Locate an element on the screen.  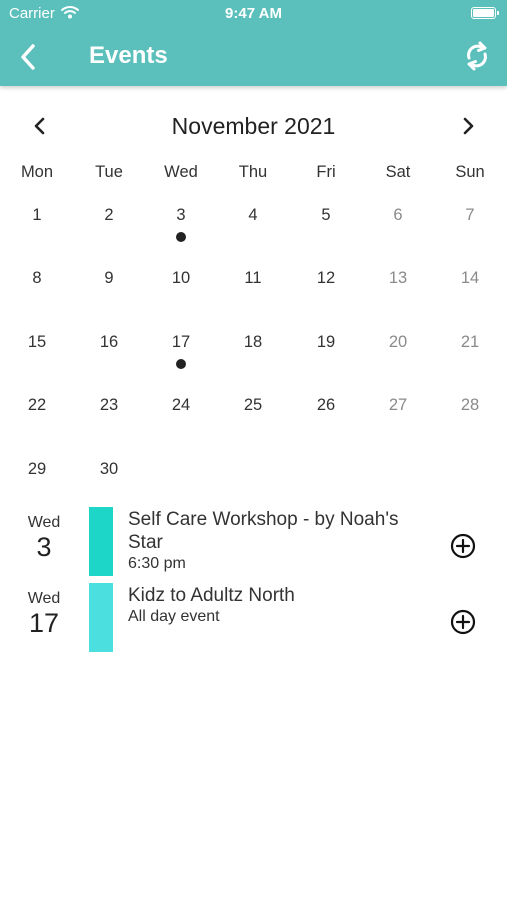
weekday-label-sat: Sat is located at coordinates (398, 172).